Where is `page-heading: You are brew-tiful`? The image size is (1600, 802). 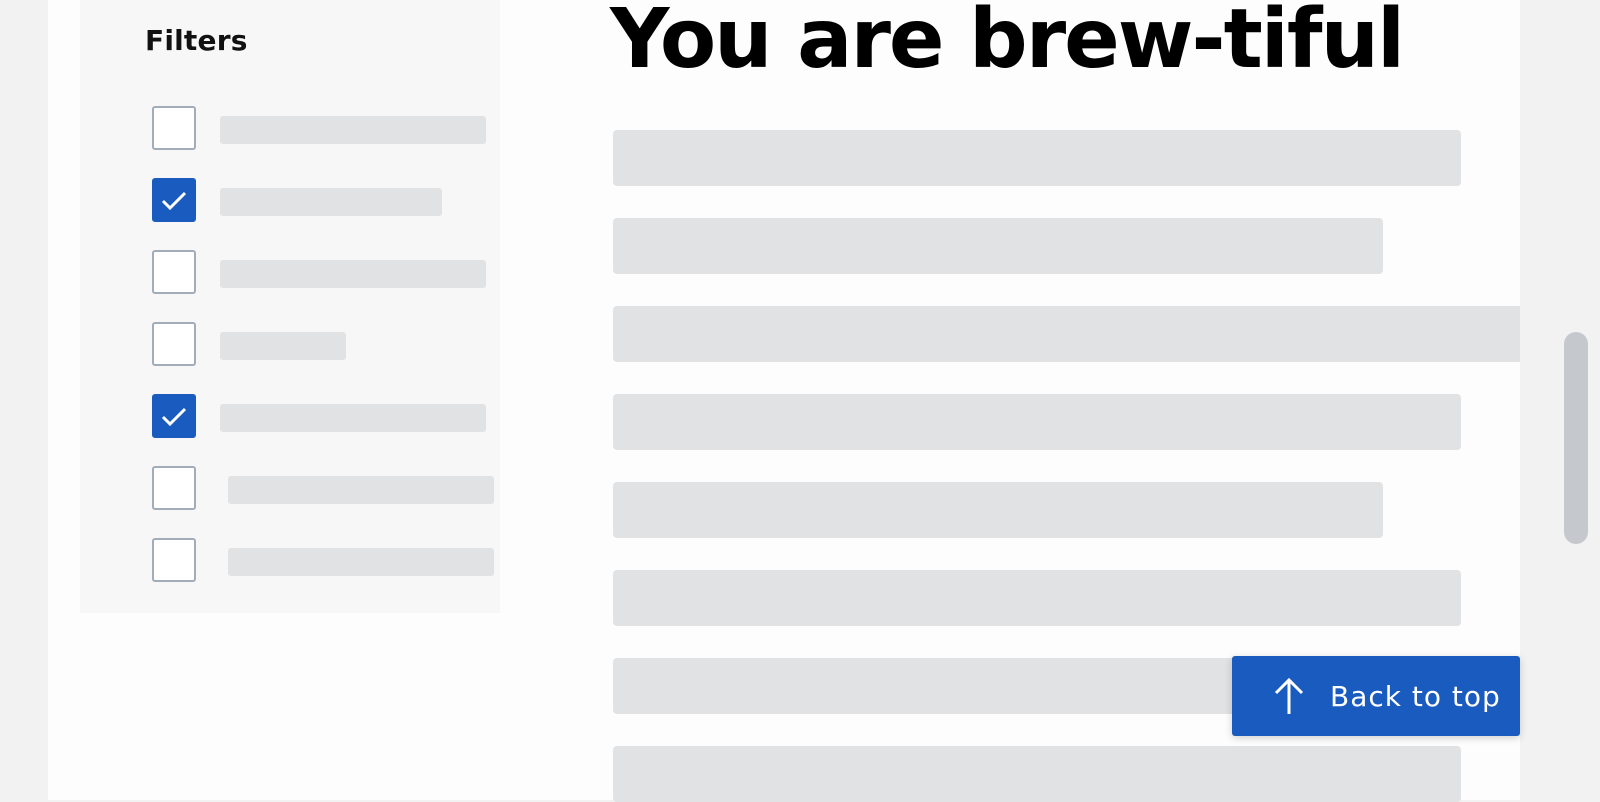 page-heading: You are brew-tiful is located at coordinates (1007, 43).